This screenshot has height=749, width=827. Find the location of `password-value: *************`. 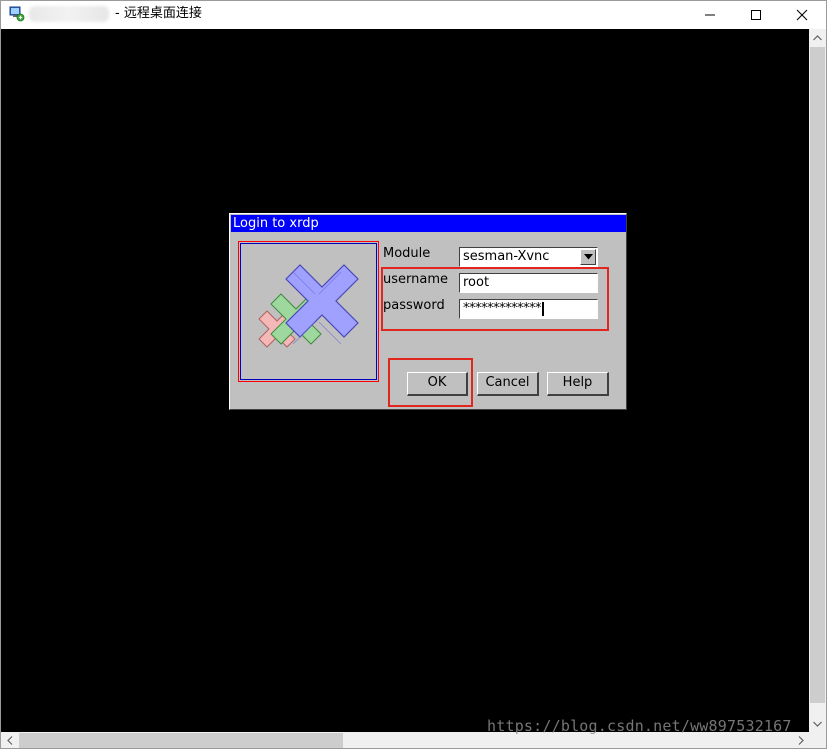

password-value: ************* is located at coordinates (502, 308).